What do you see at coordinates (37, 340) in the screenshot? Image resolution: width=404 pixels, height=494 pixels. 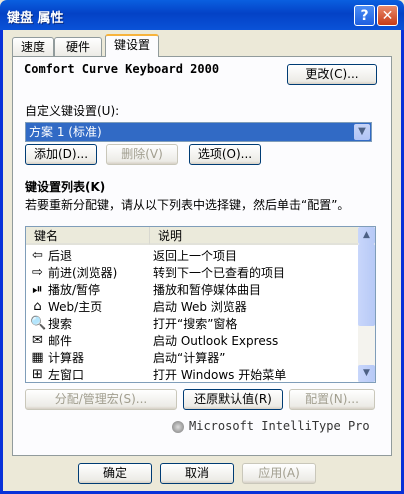 I see `mail-icon: ✉` at bounding box center [37, 340].